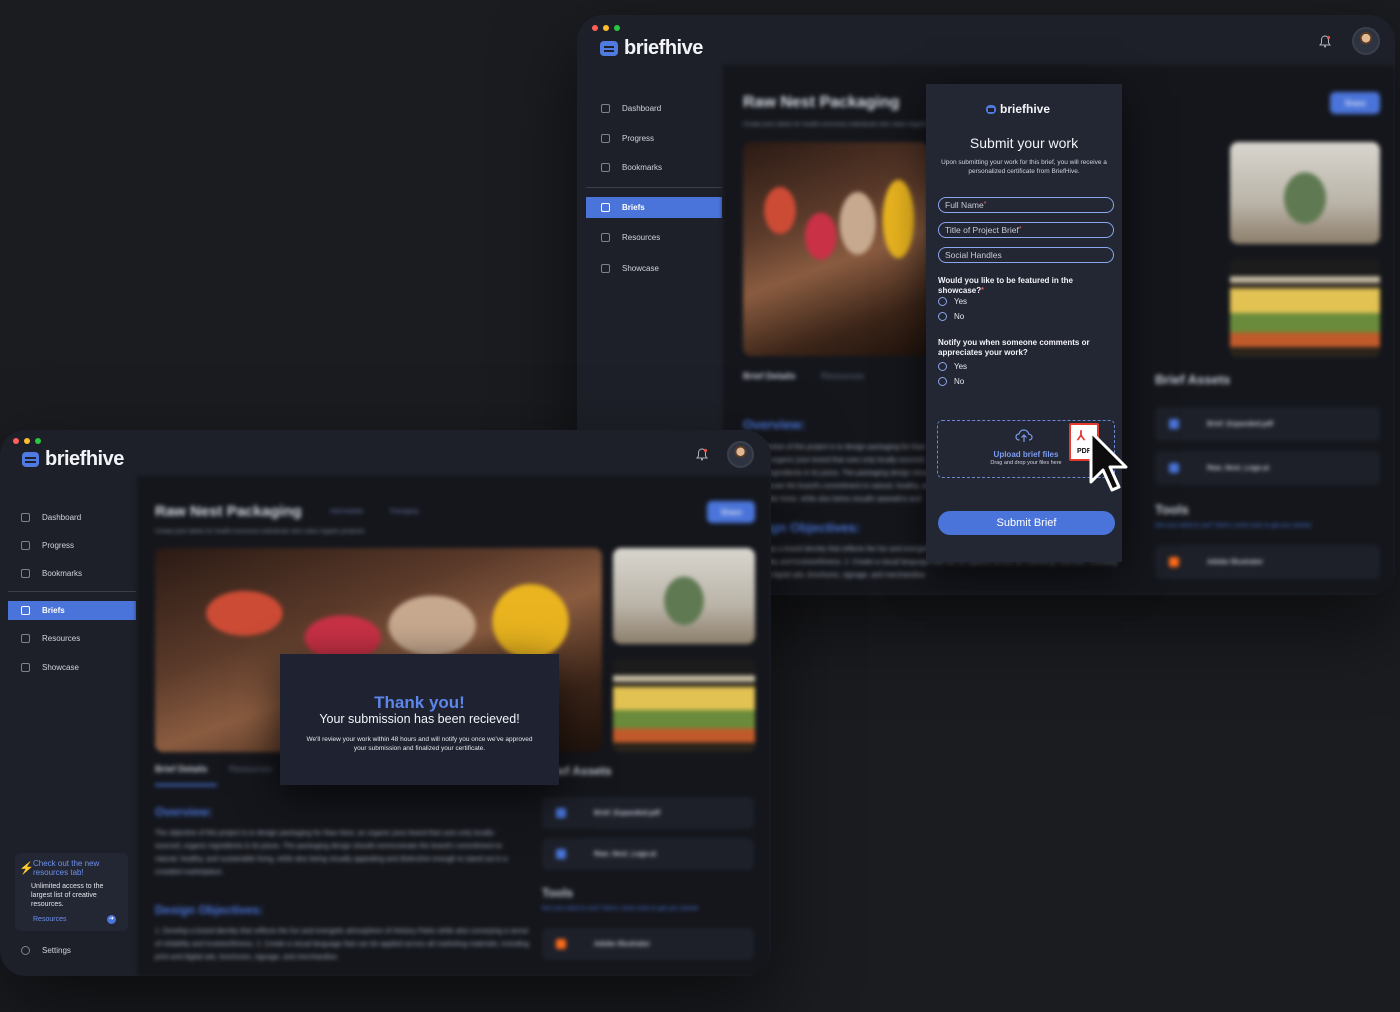 The image size is (1400, 1012). What do you see at coordinates (1240, 424) in the screenshot?
I see `asset-name: Brief_Expanded.pdf` at bounding box center [1240, 424].